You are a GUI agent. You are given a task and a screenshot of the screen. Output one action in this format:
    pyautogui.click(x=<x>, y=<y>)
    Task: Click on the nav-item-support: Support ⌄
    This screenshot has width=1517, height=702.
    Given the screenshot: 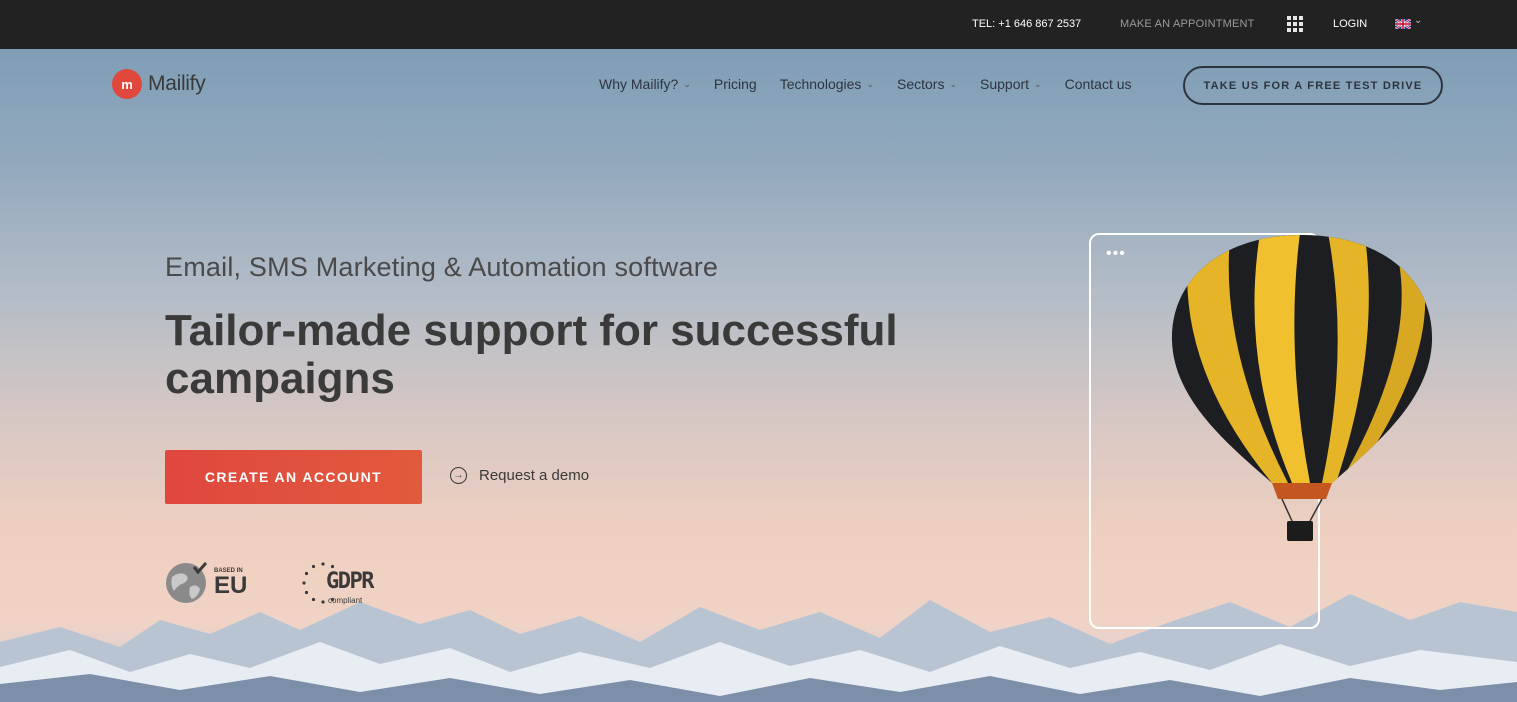 What is the action you would take?
    pyautogui.click(x=1011, y=84)
    